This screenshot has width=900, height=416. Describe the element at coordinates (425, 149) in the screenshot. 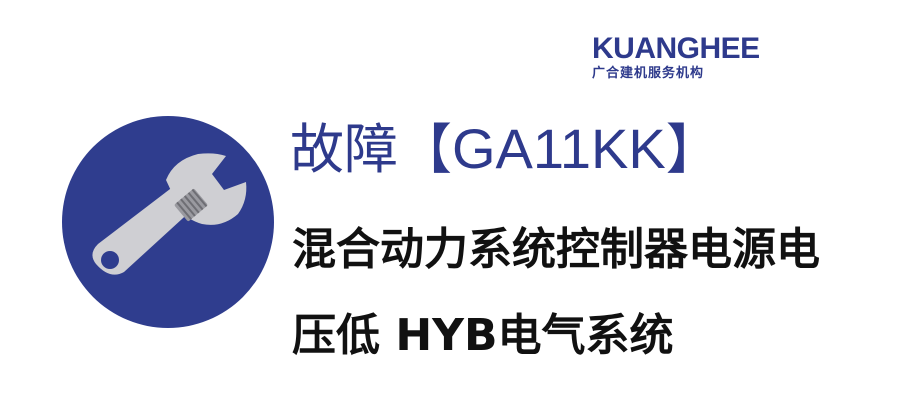

I see `fault-bracket-open: 【` at that location.